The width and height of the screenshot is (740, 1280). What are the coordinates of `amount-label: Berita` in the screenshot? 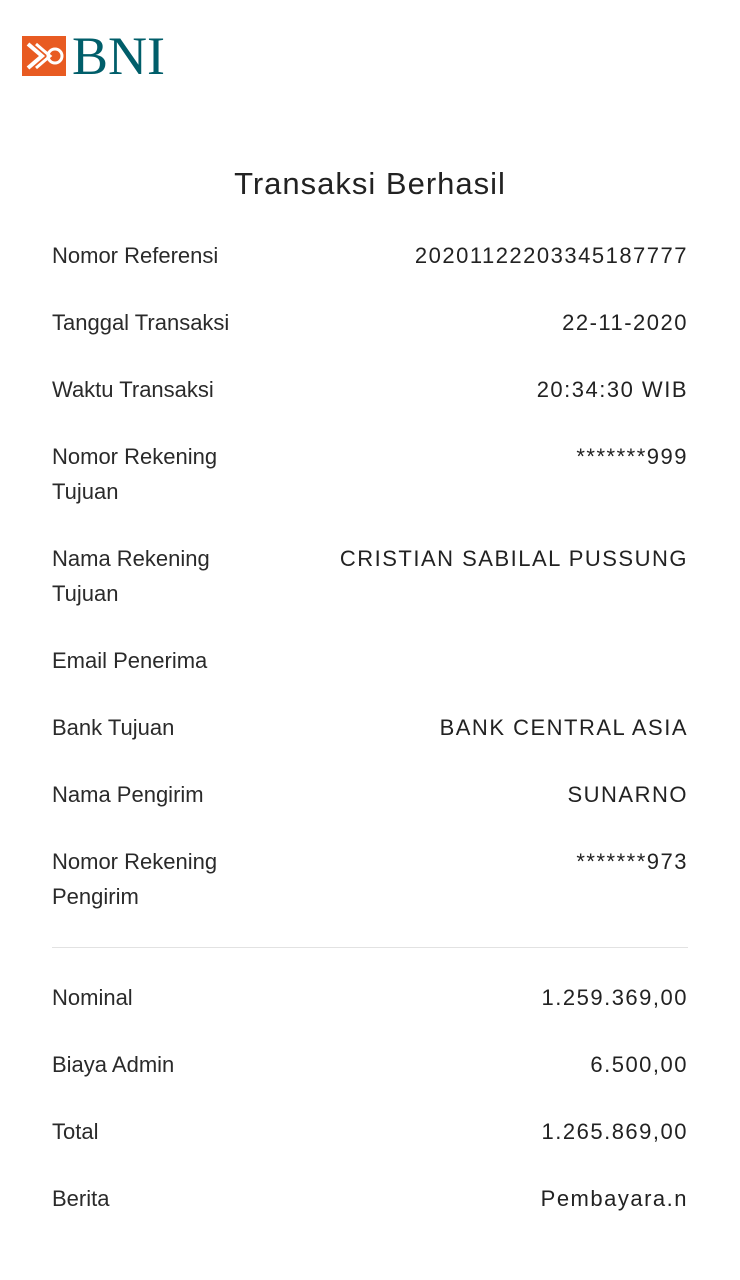 It's located at (81, 1198).